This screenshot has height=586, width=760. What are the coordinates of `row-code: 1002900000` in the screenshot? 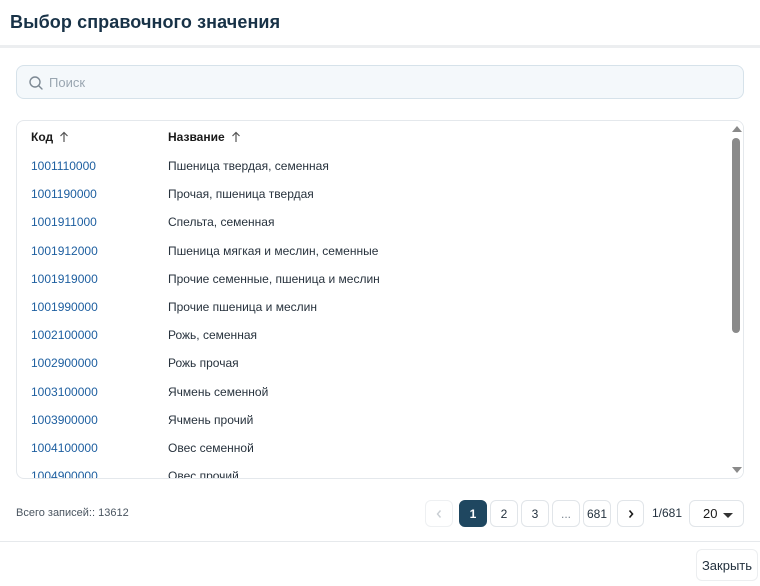 It's located at (64, 363).